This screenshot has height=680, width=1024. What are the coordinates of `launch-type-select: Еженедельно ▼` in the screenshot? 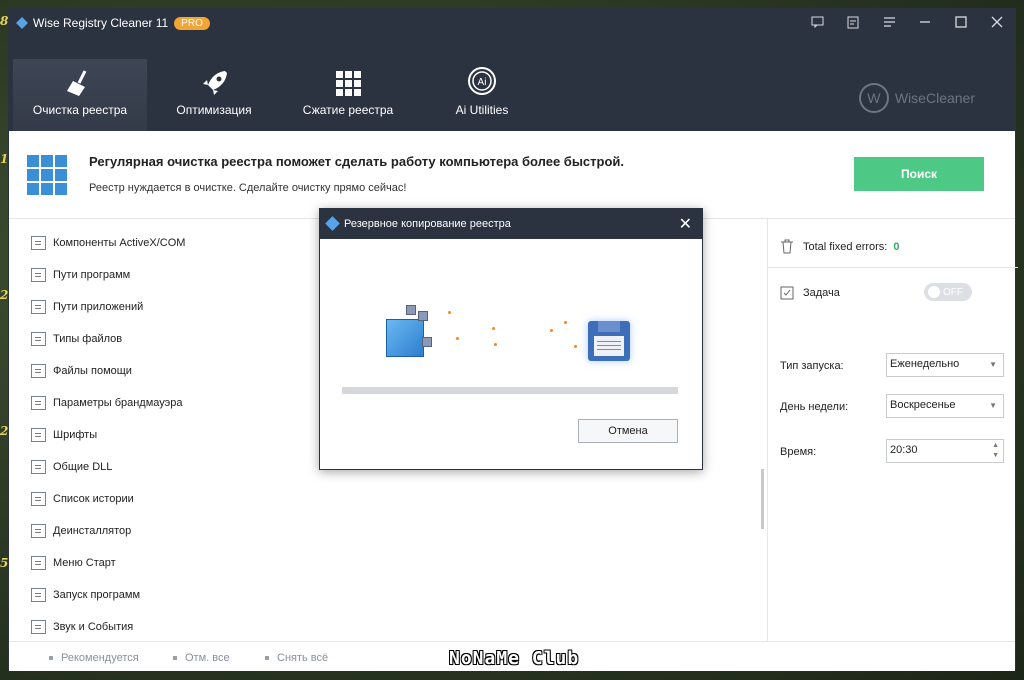 It's located at (945, 365).